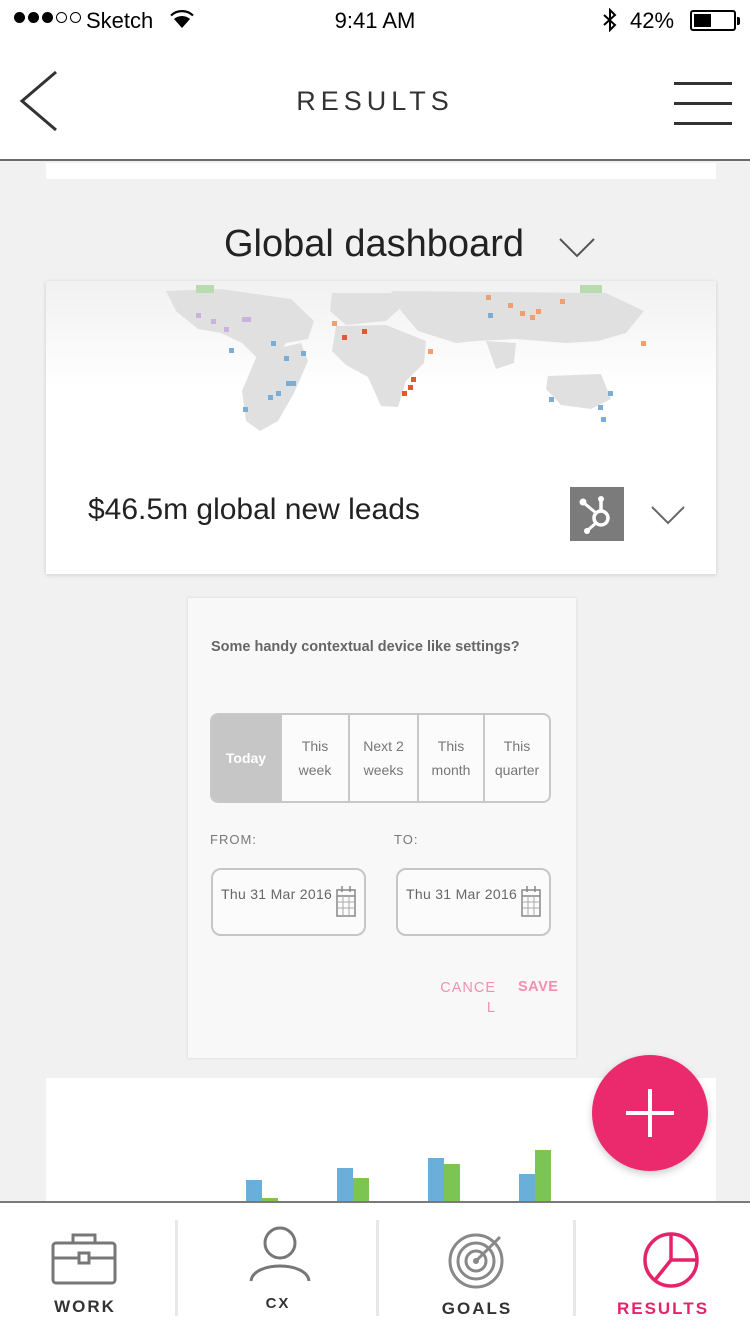 This screenshot has width=750, height=1334. I want to click on navigation-bar: RESULTS, so click(375, 100).